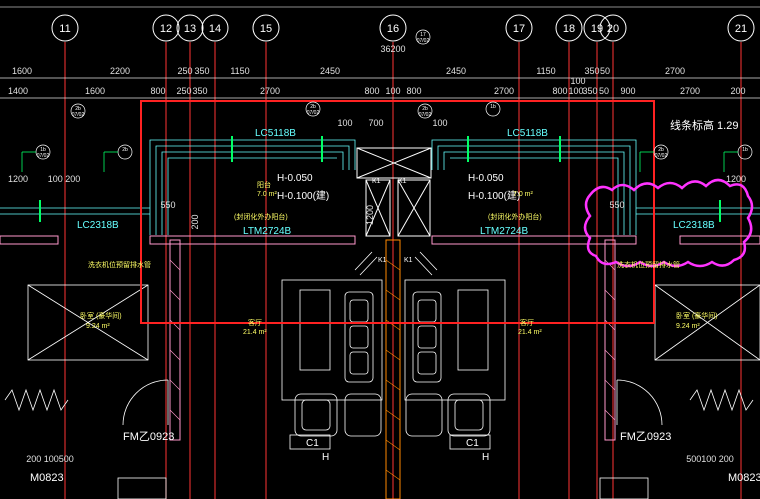 The width and height of the screenshot is (760, 499). Describe the element at coordinates (215, 29) in the screenshot. I see `axis-label: 14` at that location.